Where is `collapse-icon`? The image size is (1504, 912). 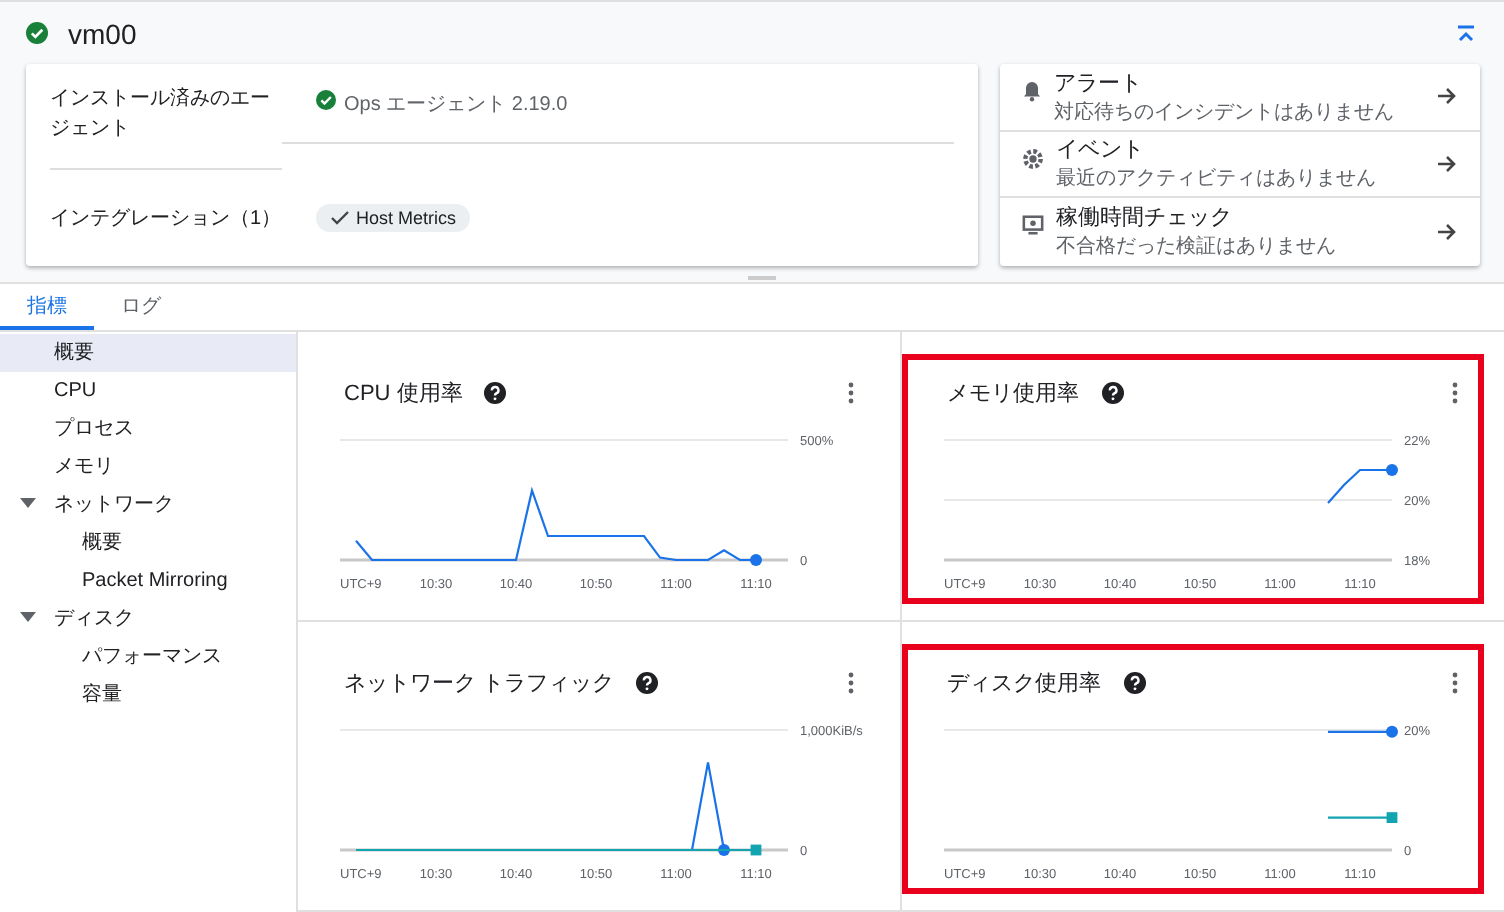 collapse-icon is located at coordinates (1466, 33).